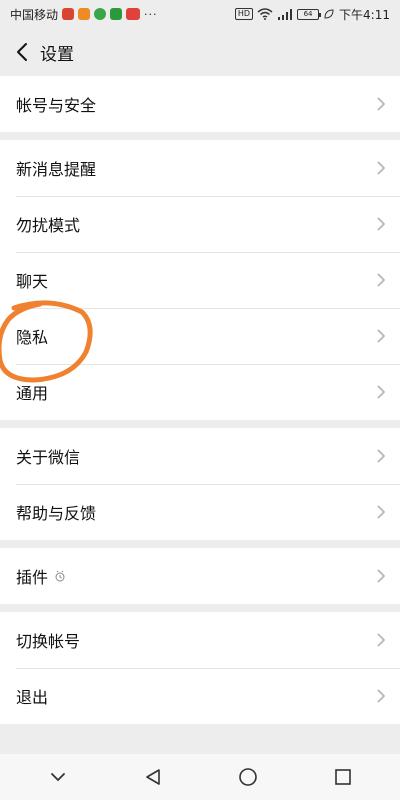  What do you see at coordinates (151, 14) in the screenshot?
I see `more-notifications-icon: ···` at bounding box center [151, 14].